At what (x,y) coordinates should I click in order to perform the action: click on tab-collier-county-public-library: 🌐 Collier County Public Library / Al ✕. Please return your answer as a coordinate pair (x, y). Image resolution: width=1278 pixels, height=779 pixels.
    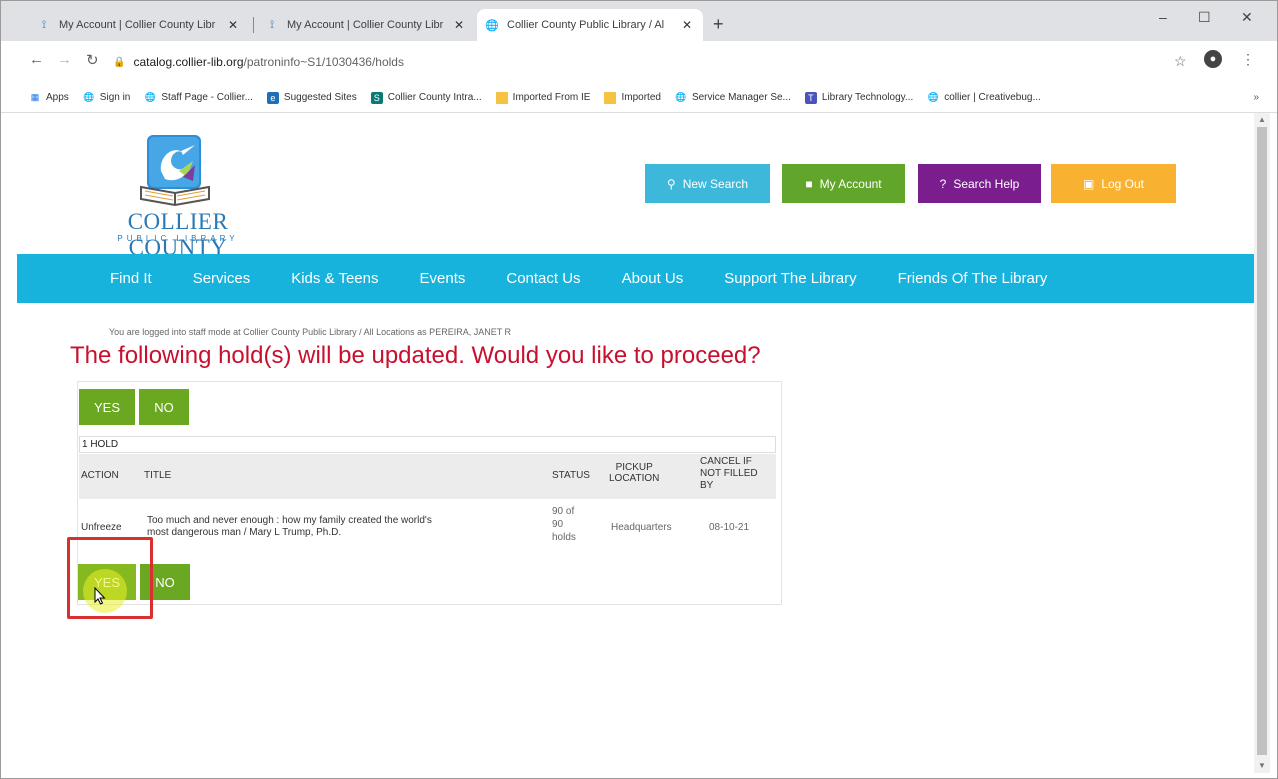
    Looking at the image, I should click on (590, 25).